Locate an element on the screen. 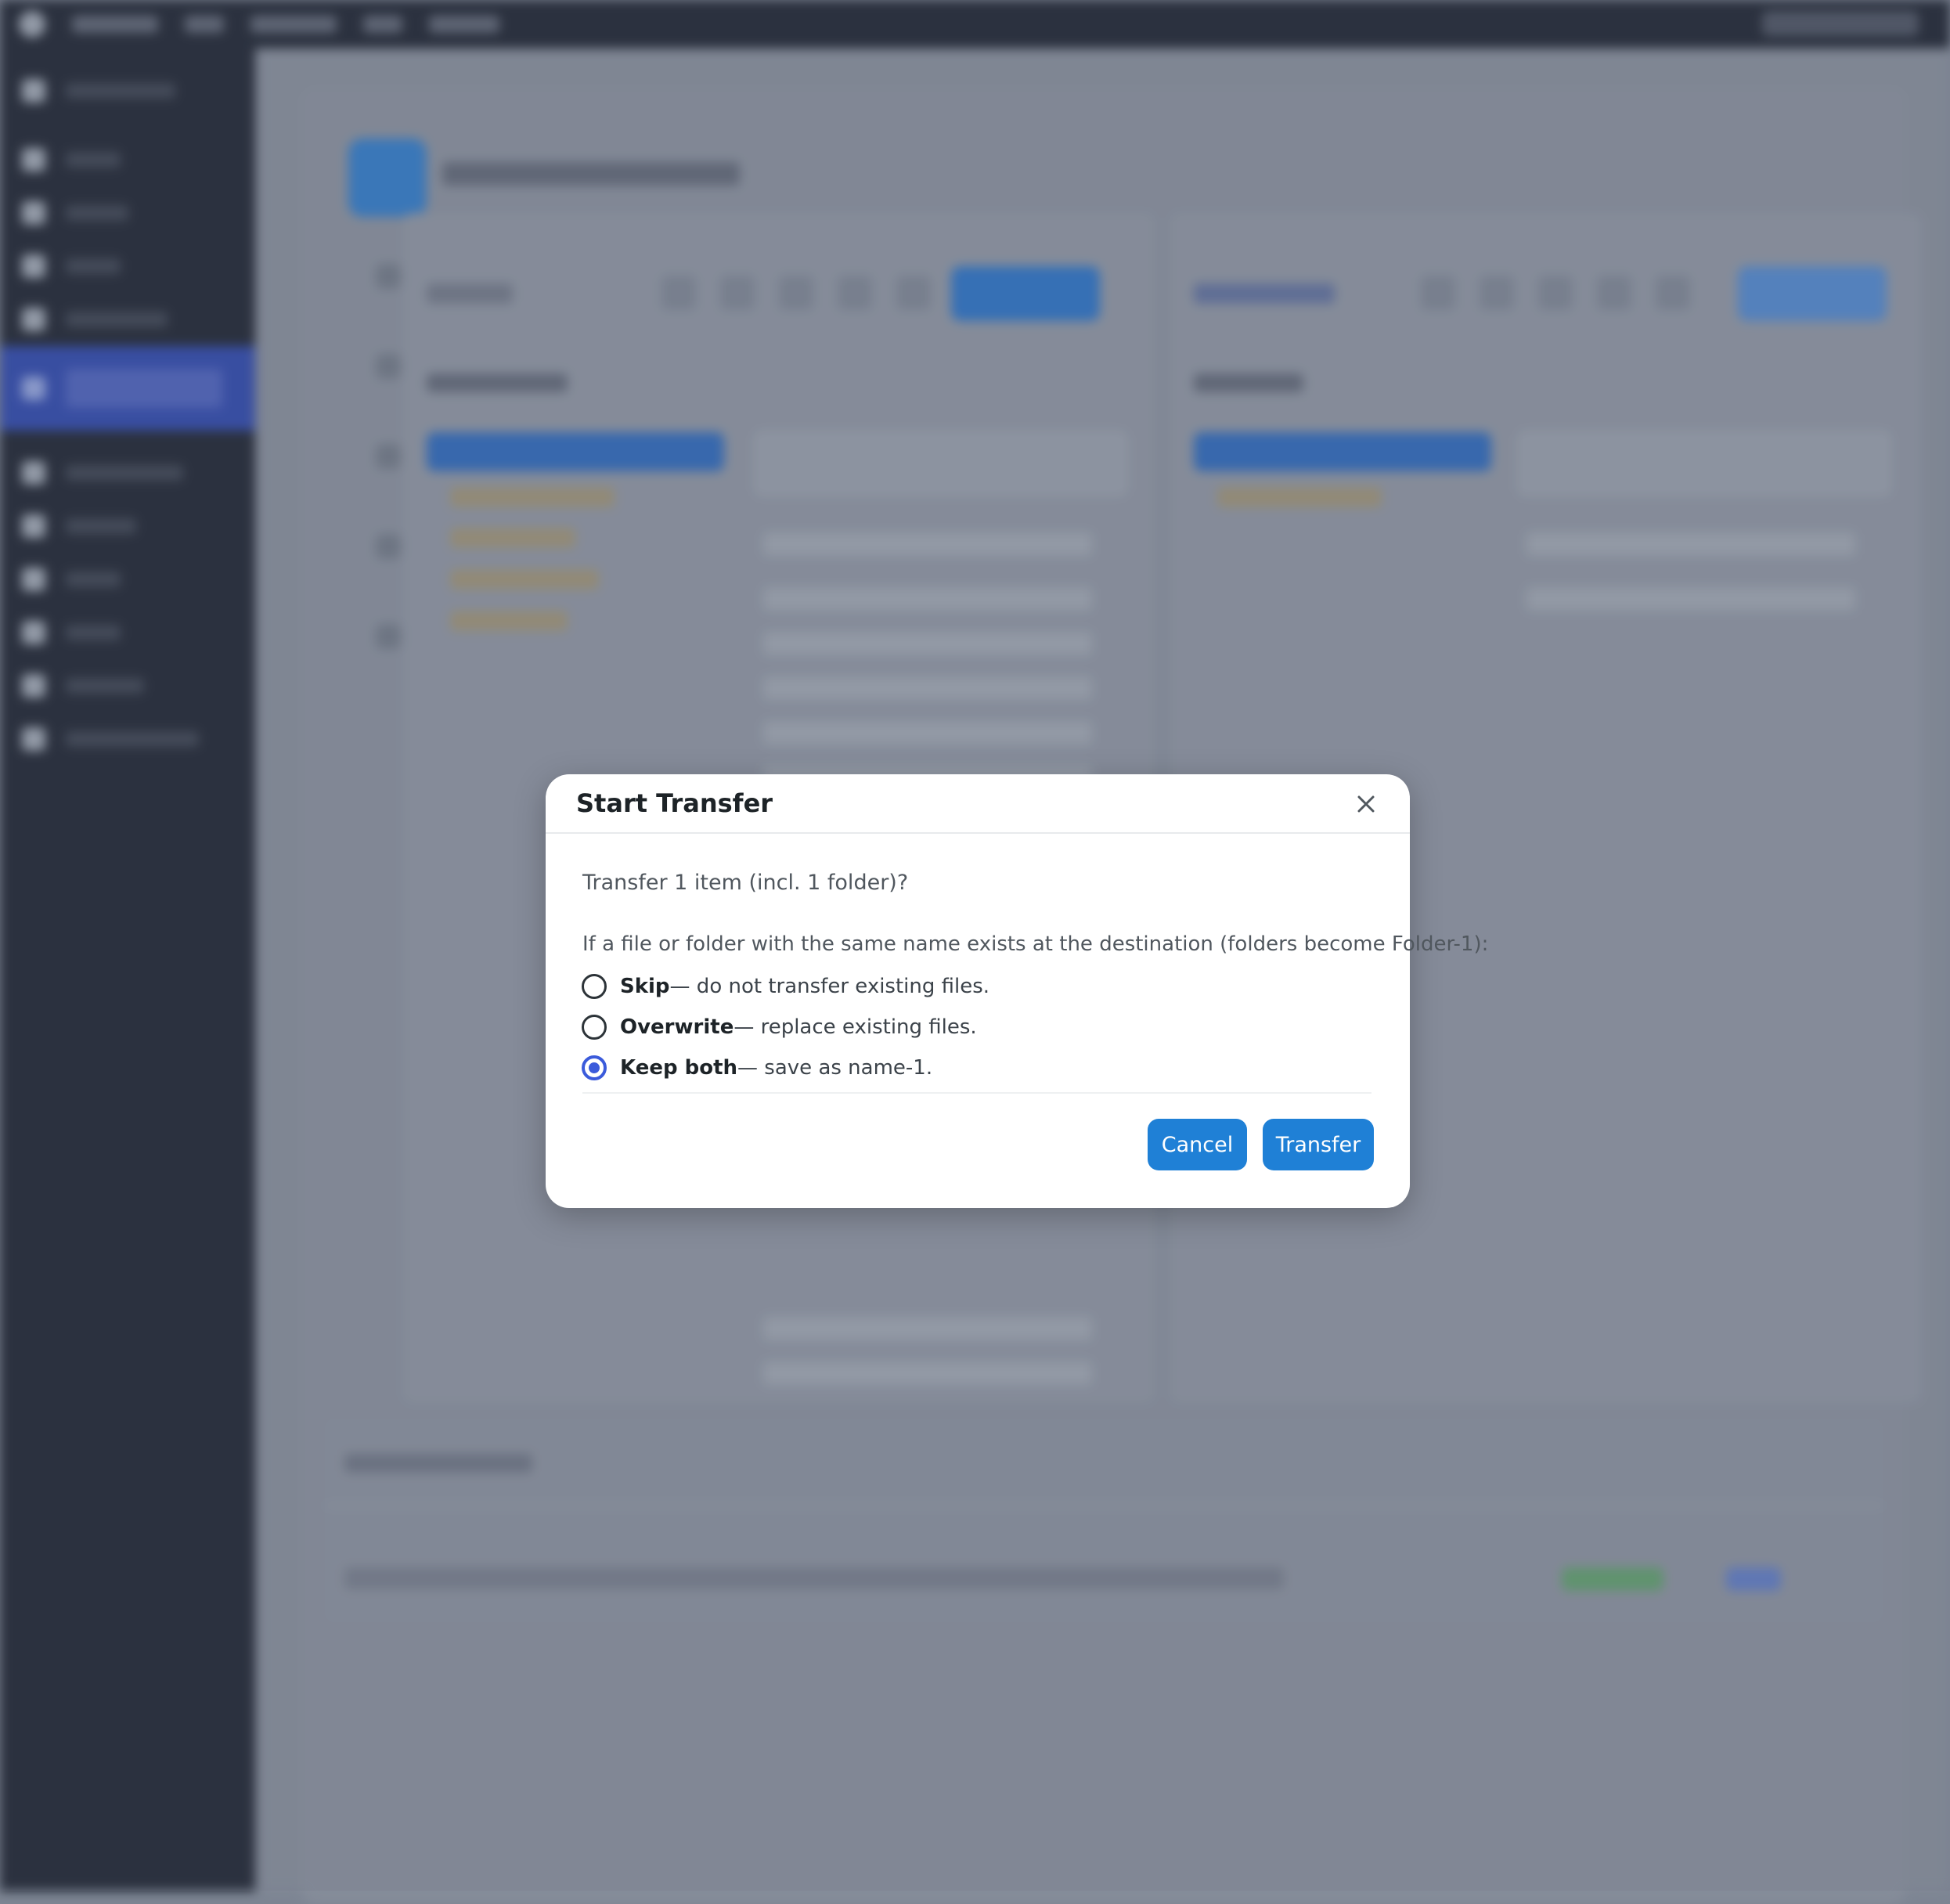  keep-both-radio is located at coordinates (594, 1067).